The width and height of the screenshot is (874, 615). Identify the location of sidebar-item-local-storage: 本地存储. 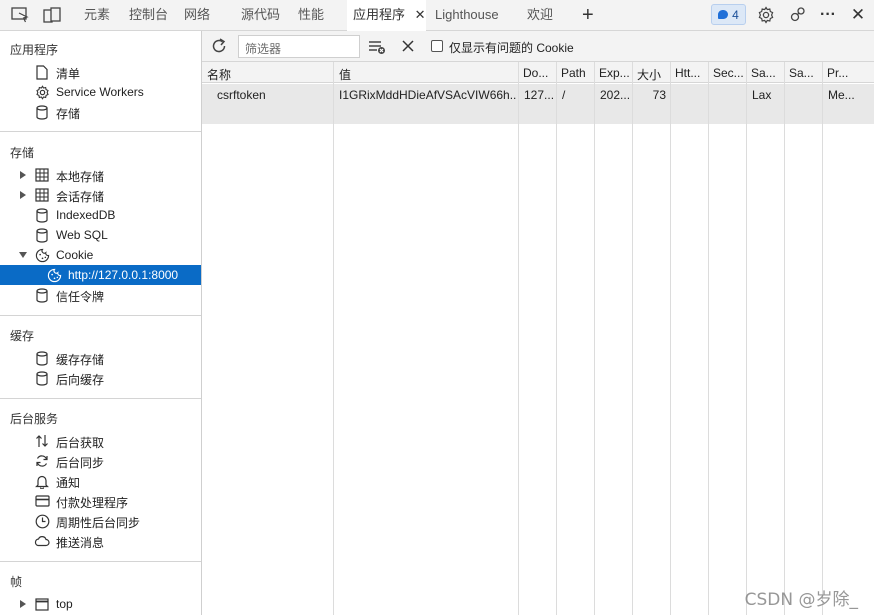
(100, 175).